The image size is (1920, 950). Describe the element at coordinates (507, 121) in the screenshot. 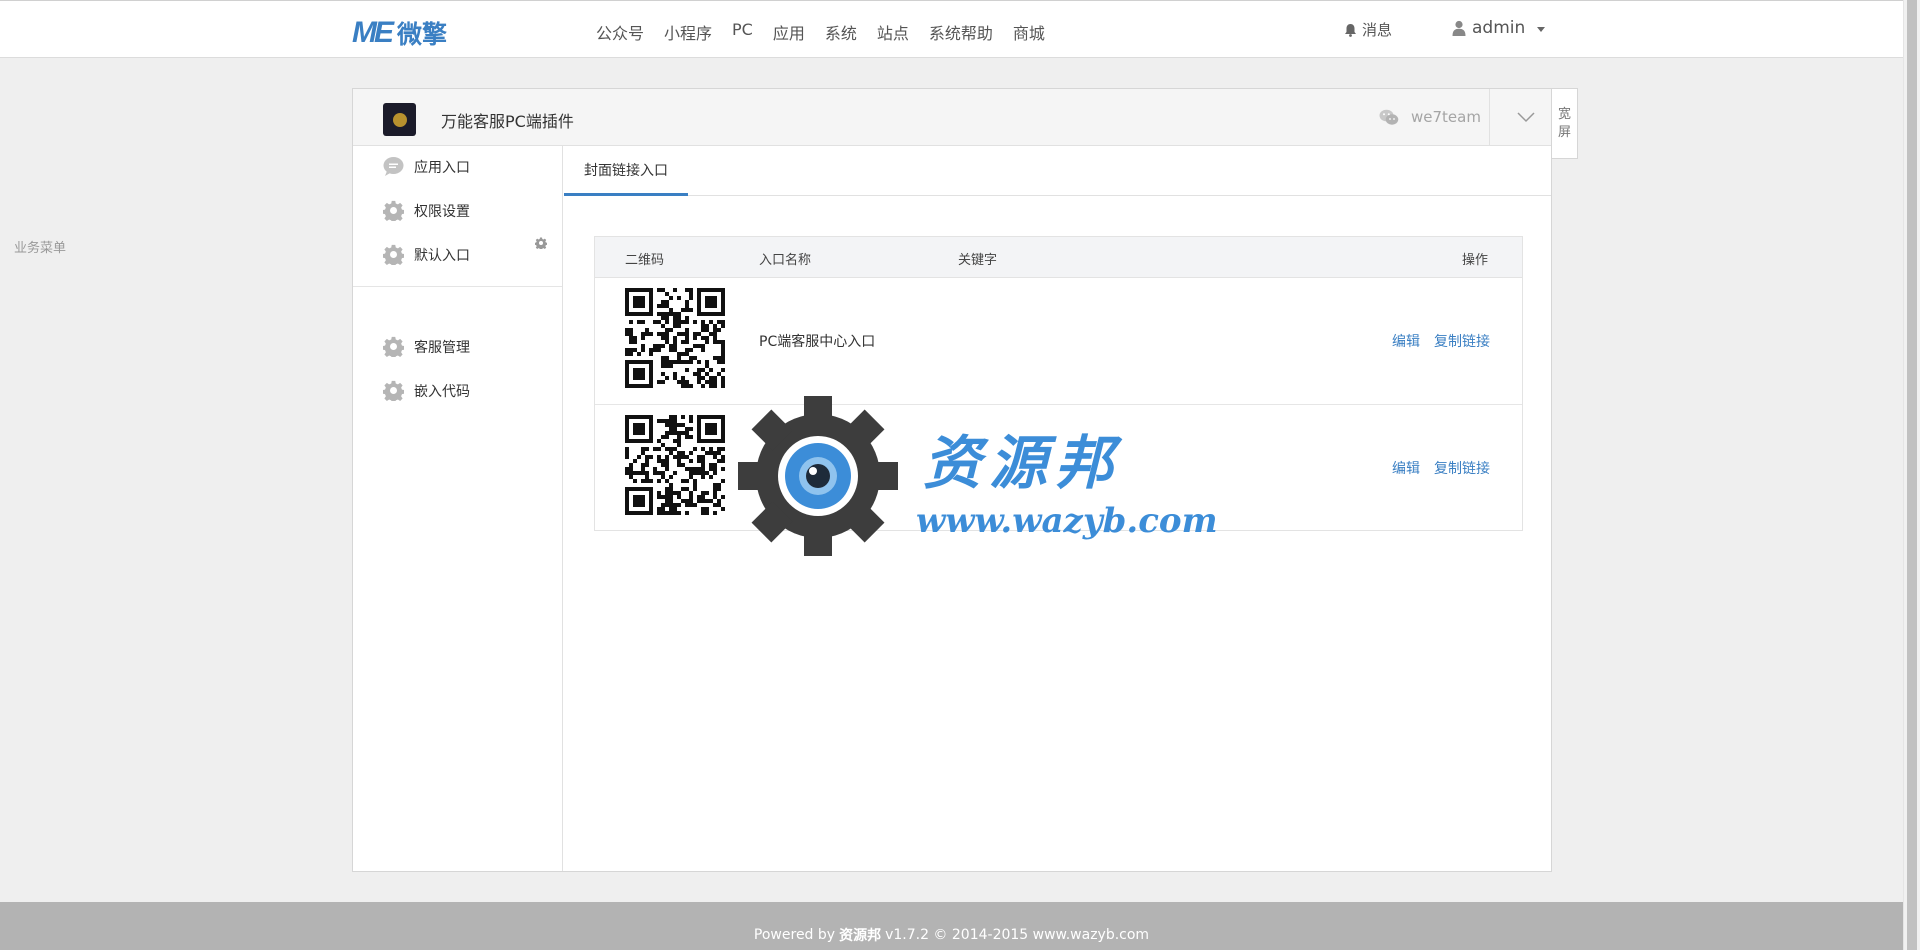

I see `app-name: 万能客服PC端插件` at that location.